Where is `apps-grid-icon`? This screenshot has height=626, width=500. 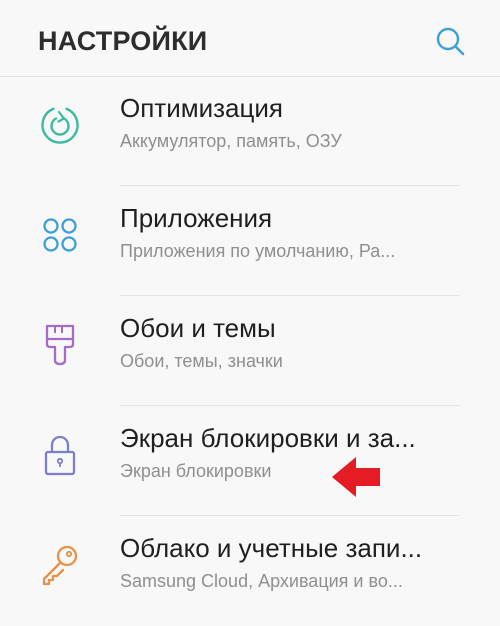
apps-grid-icon is located at coordinates (60, 235).